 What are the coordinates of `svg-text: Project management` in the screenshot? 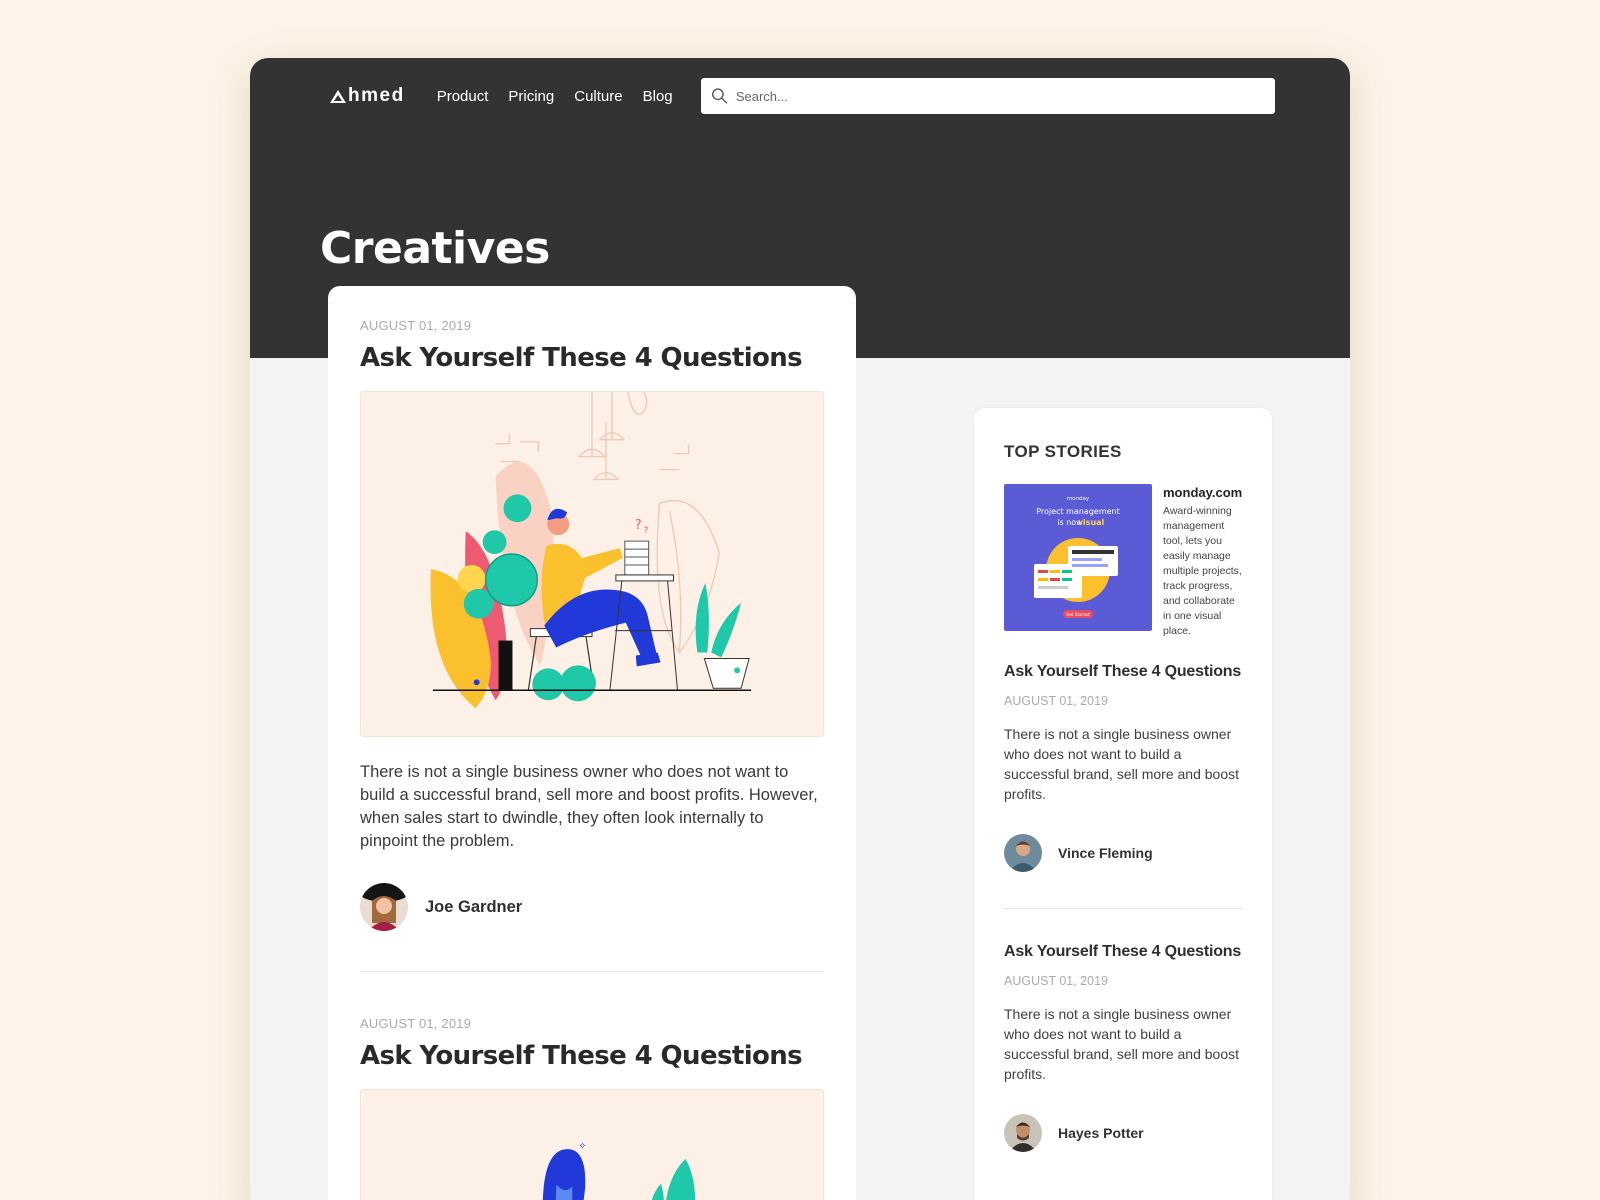 It's located at (1078, 511).